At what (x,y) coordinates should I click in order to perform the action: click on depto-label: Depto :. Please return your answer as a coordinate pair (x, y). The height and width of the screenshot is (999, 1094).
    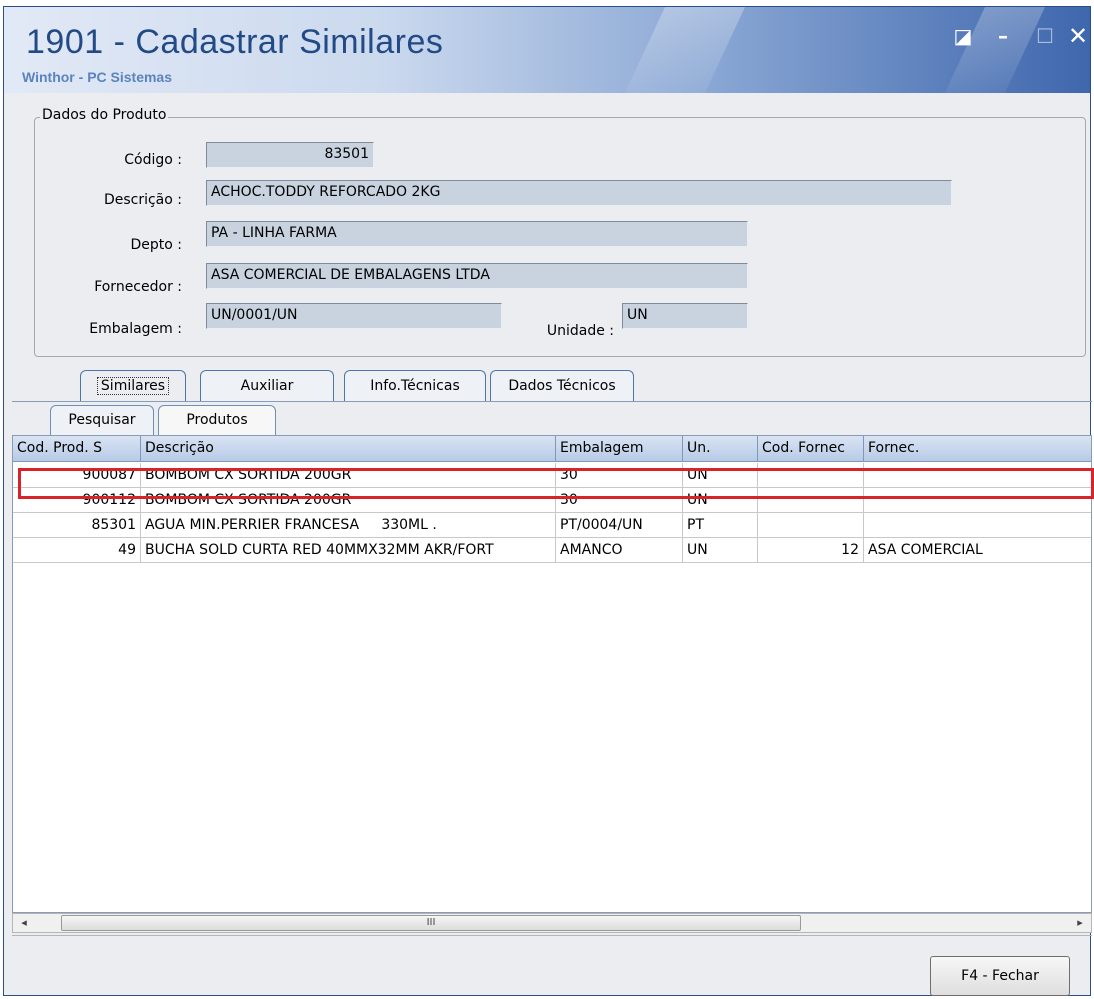
    Looking at the image, I should click on (156, 245).